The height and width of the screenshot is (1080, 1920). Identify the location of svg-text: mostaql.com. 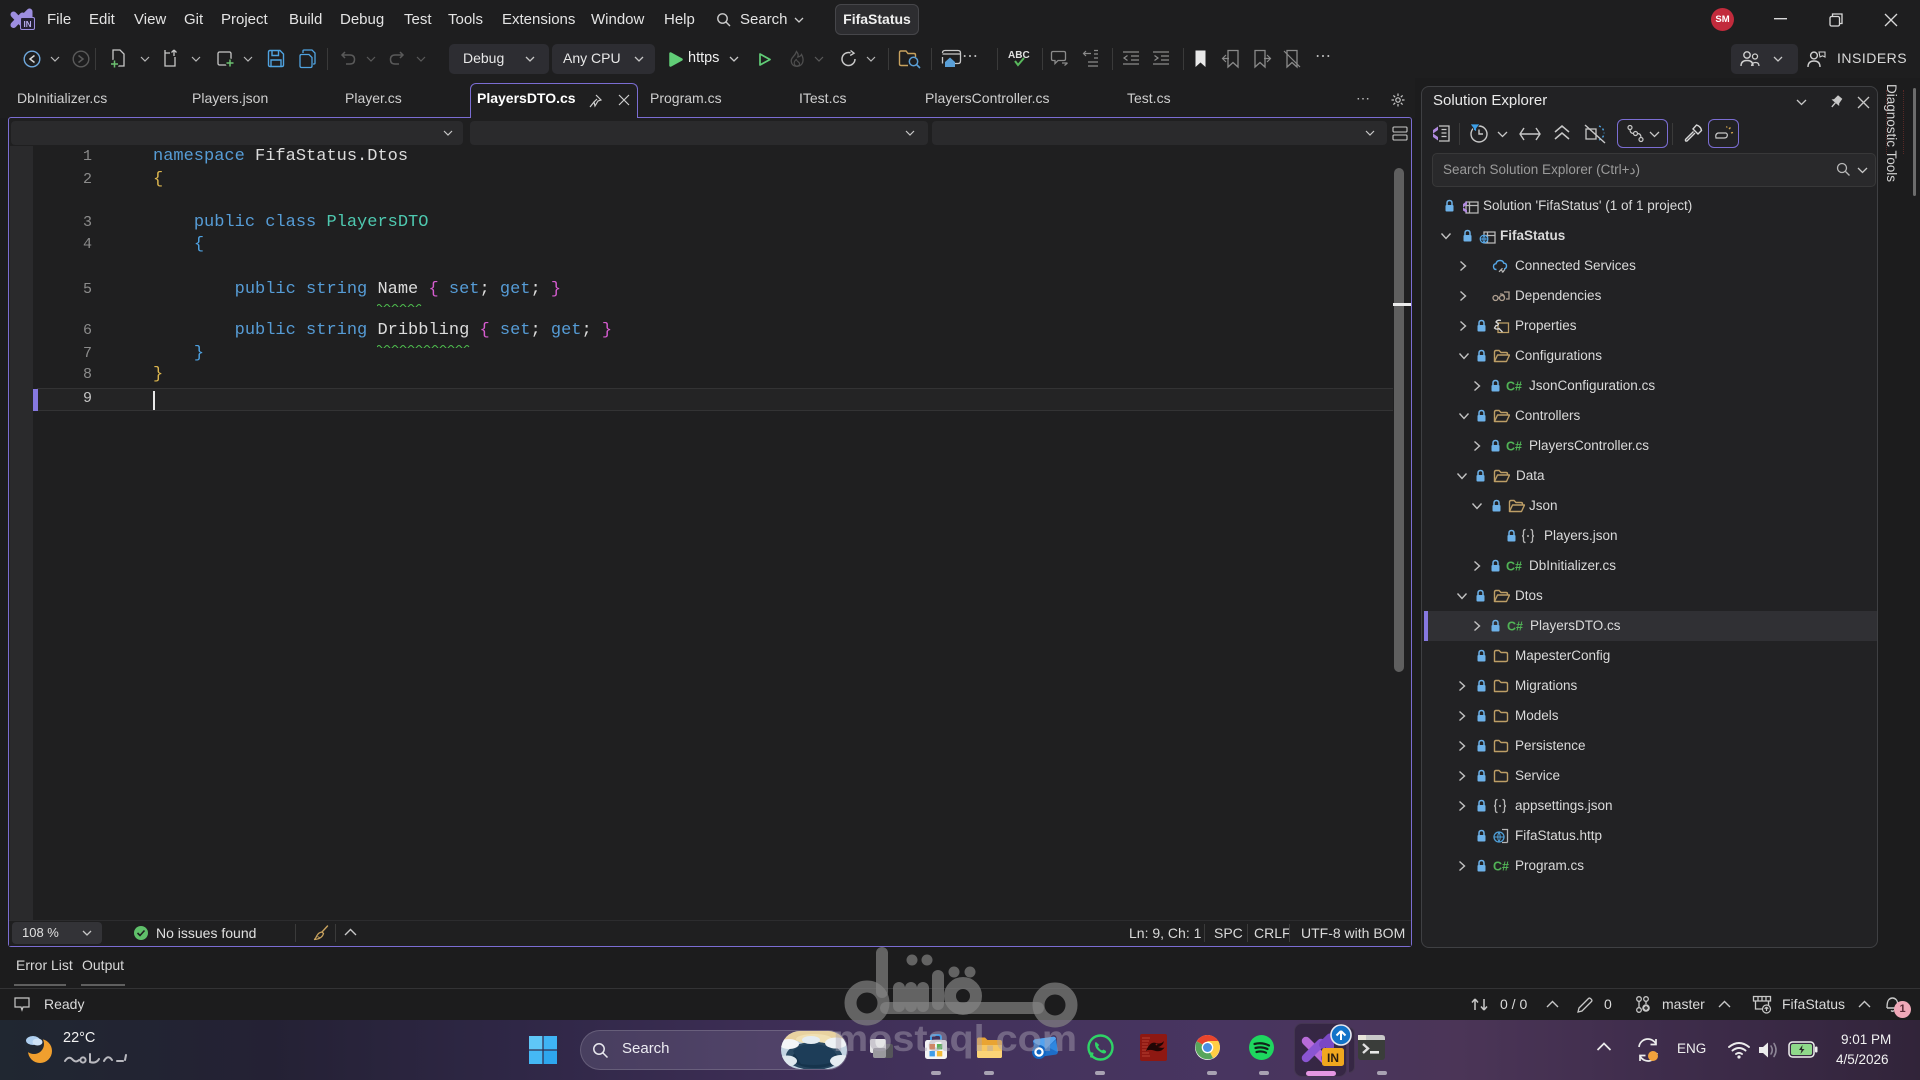
(955, 1038).